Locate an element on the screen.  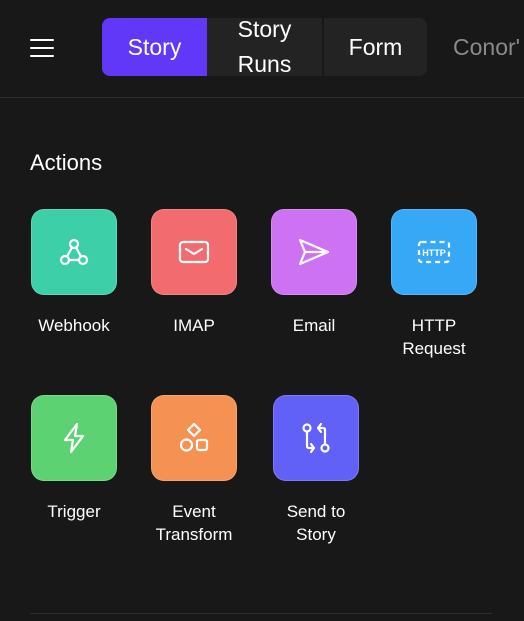
mail-icon is located at coordinates (194, 252).